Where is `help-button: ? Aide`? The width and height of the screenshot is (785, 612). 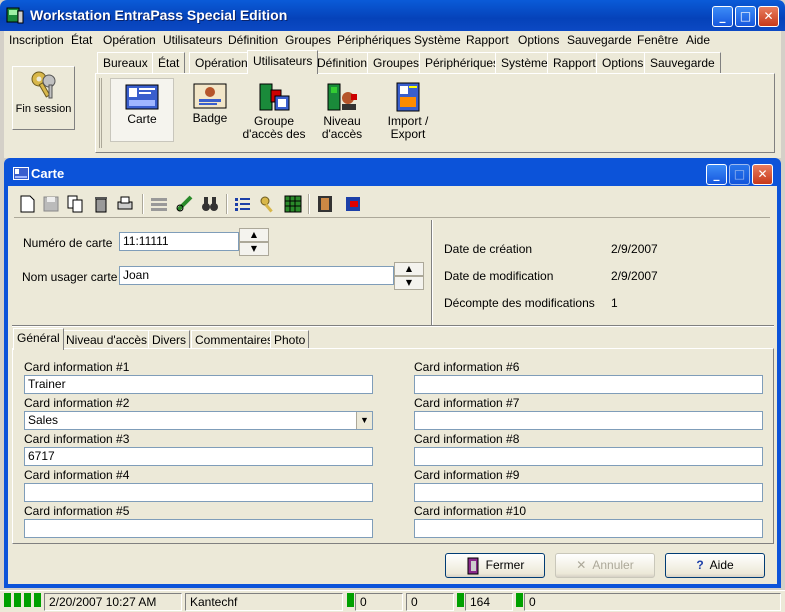
help-button: ? Aide is located at coordinates (715, 565).